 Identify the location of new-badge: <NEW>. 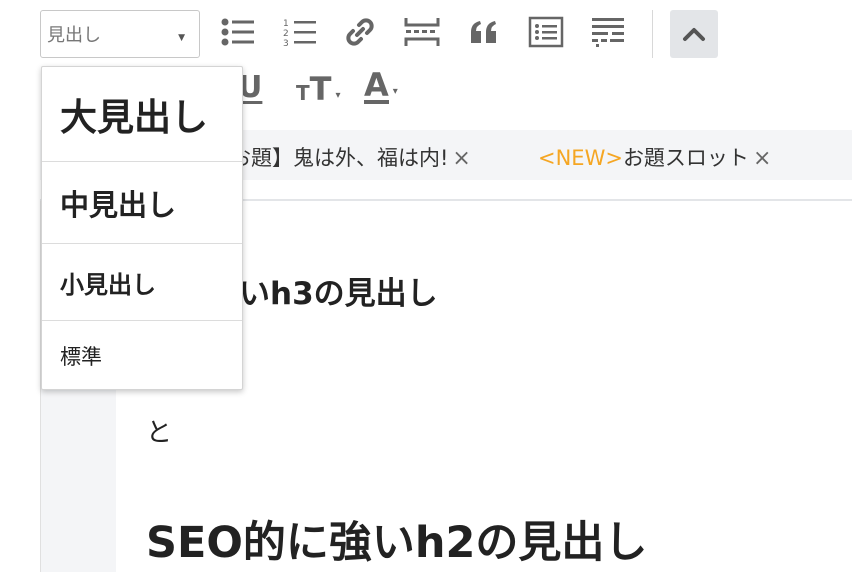
(580, 158).